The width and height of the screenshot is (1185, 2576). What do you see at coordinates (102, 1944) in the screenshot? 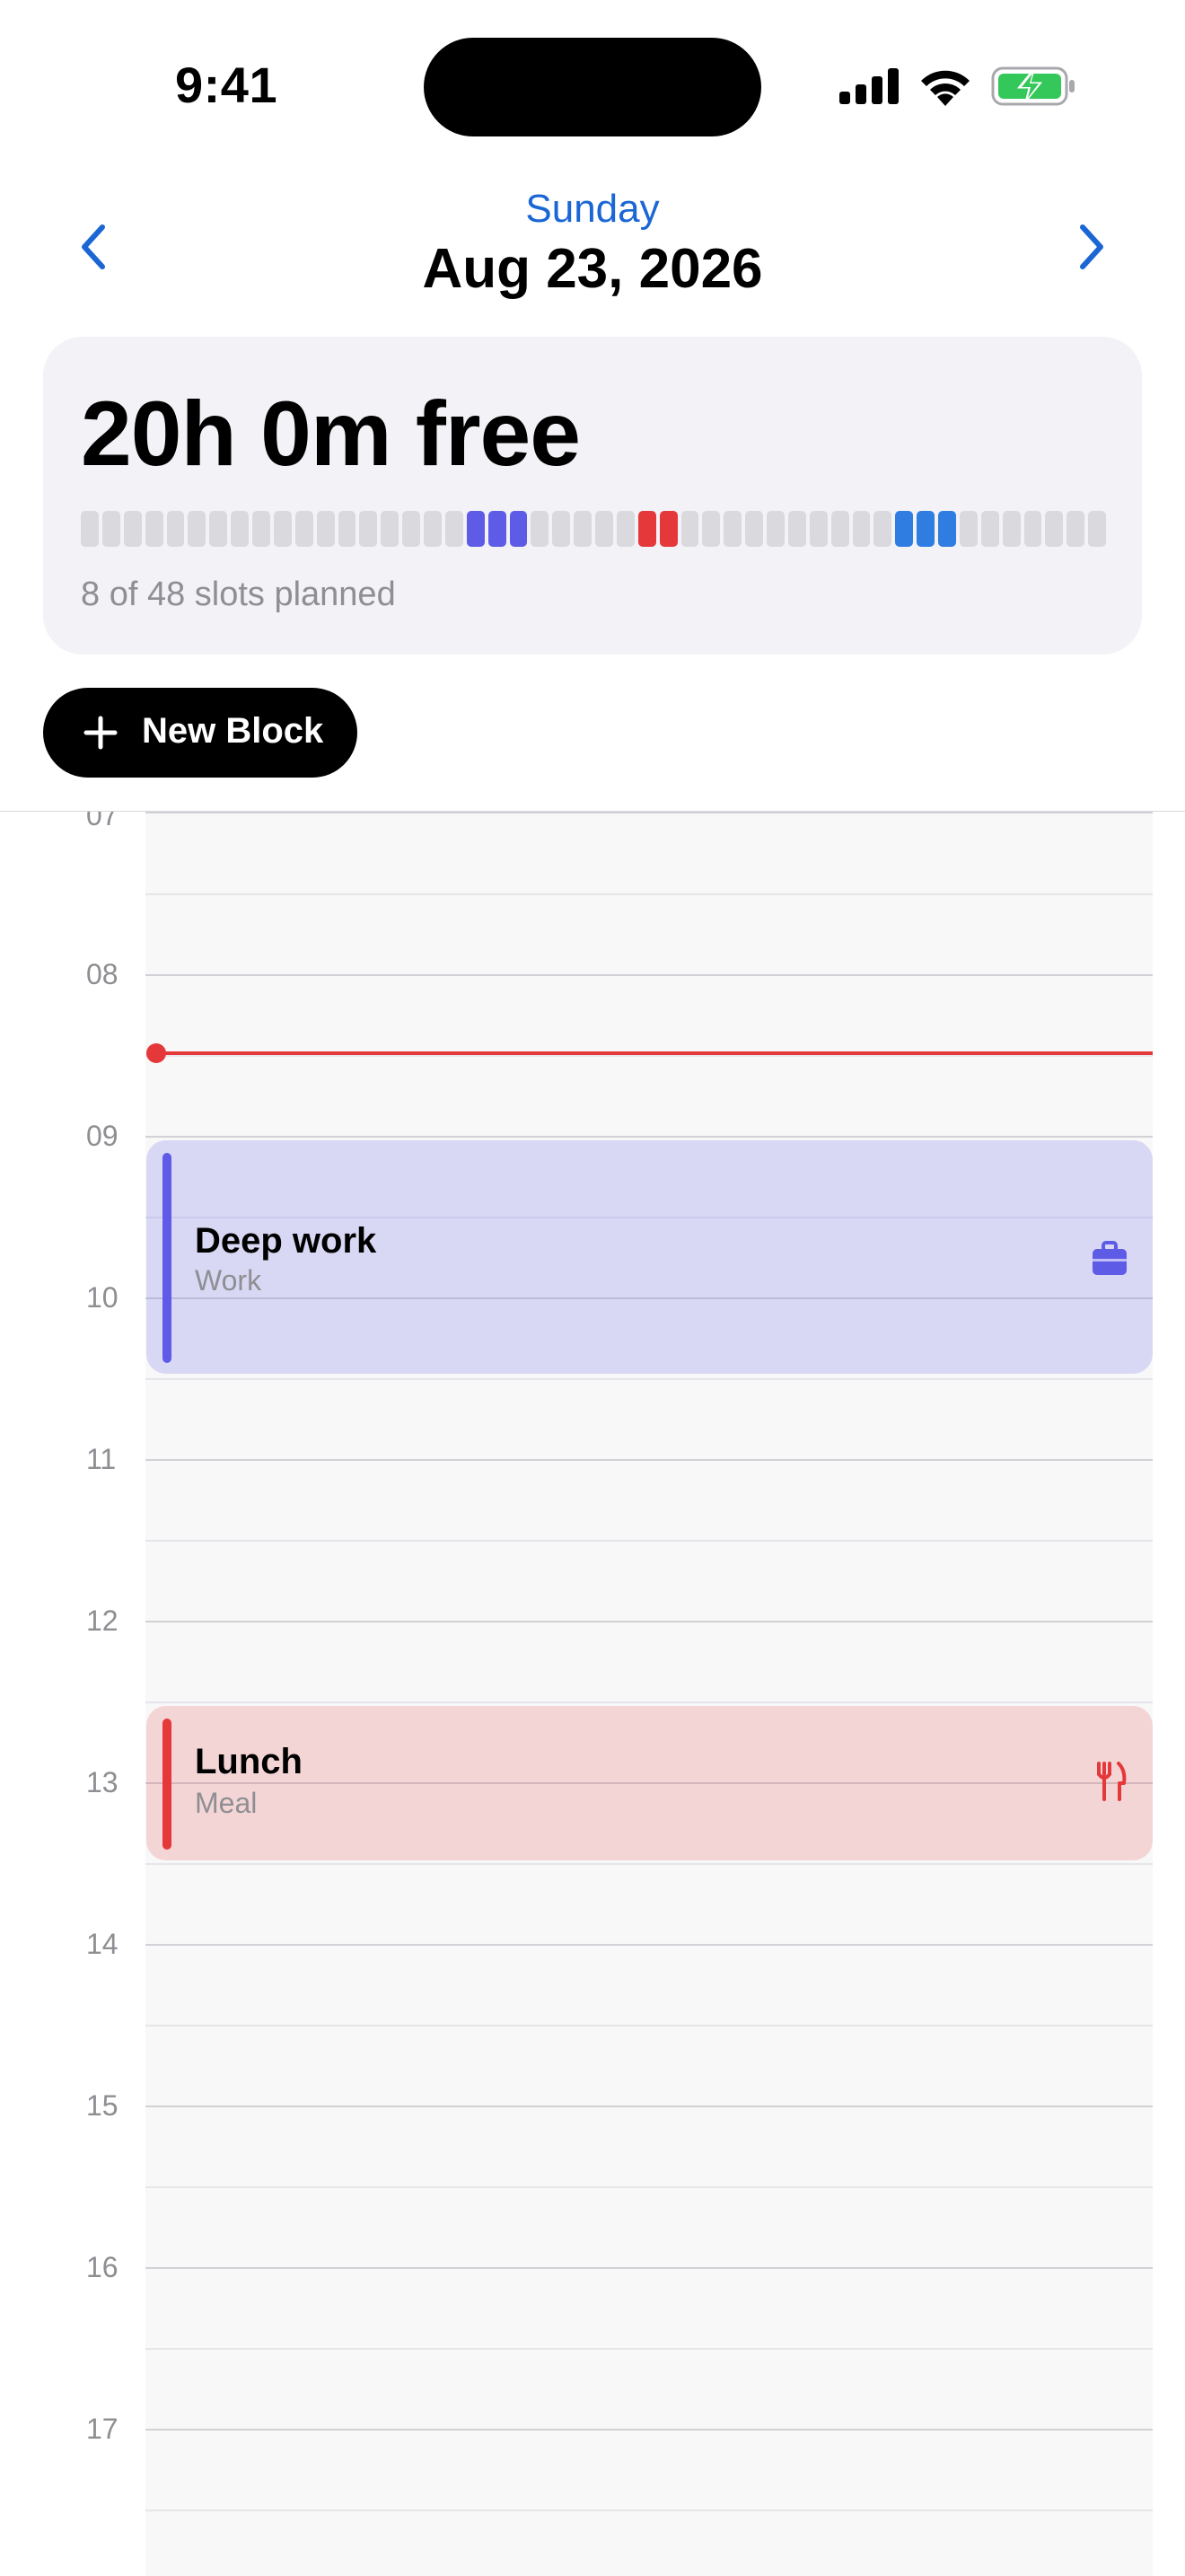
I see `hour-label: 14` at bounding box center [102, 1944].